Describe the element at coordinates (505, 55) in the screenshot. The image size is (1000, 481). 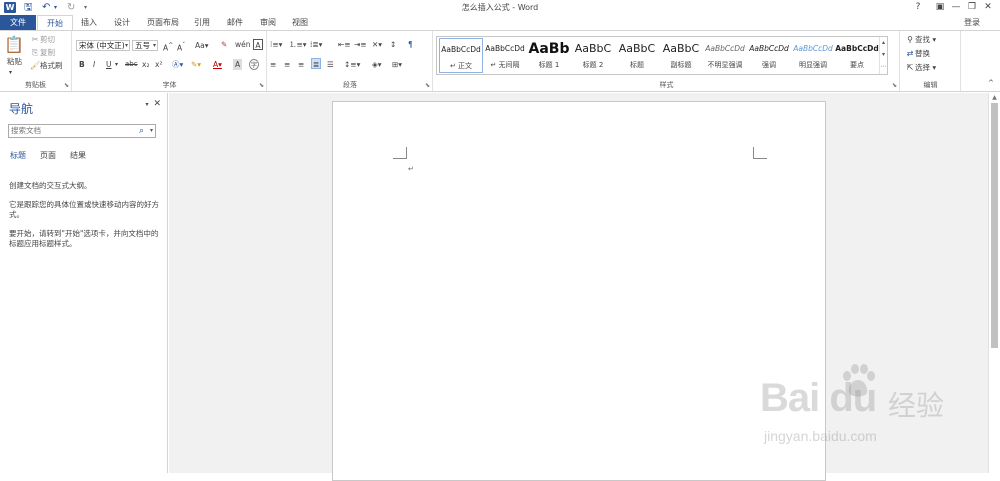
I see `style-no-spacing: AaBbCcDd ↵ 无间隔` at that location.